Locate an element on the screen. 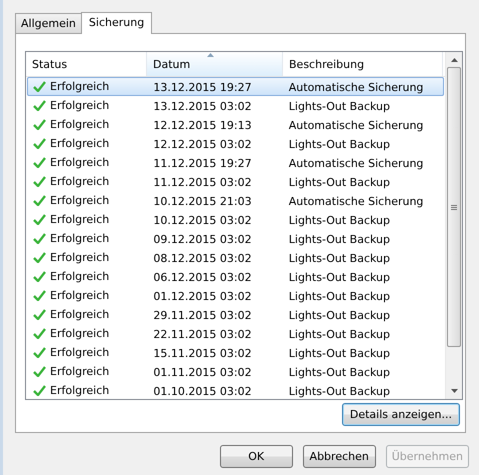  table-row: Erfolgreich 11.12.2015 19:27 Automatische Sicherung is located at coordinates (235, 162).